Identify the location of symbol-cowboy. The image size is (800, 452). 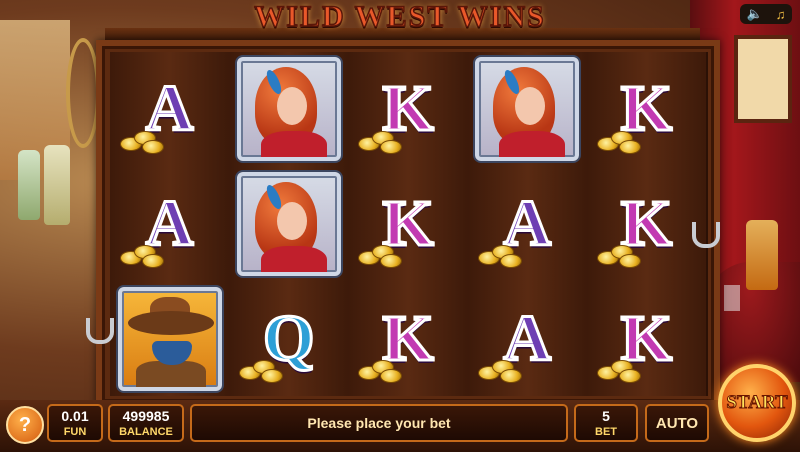
(169, 338).